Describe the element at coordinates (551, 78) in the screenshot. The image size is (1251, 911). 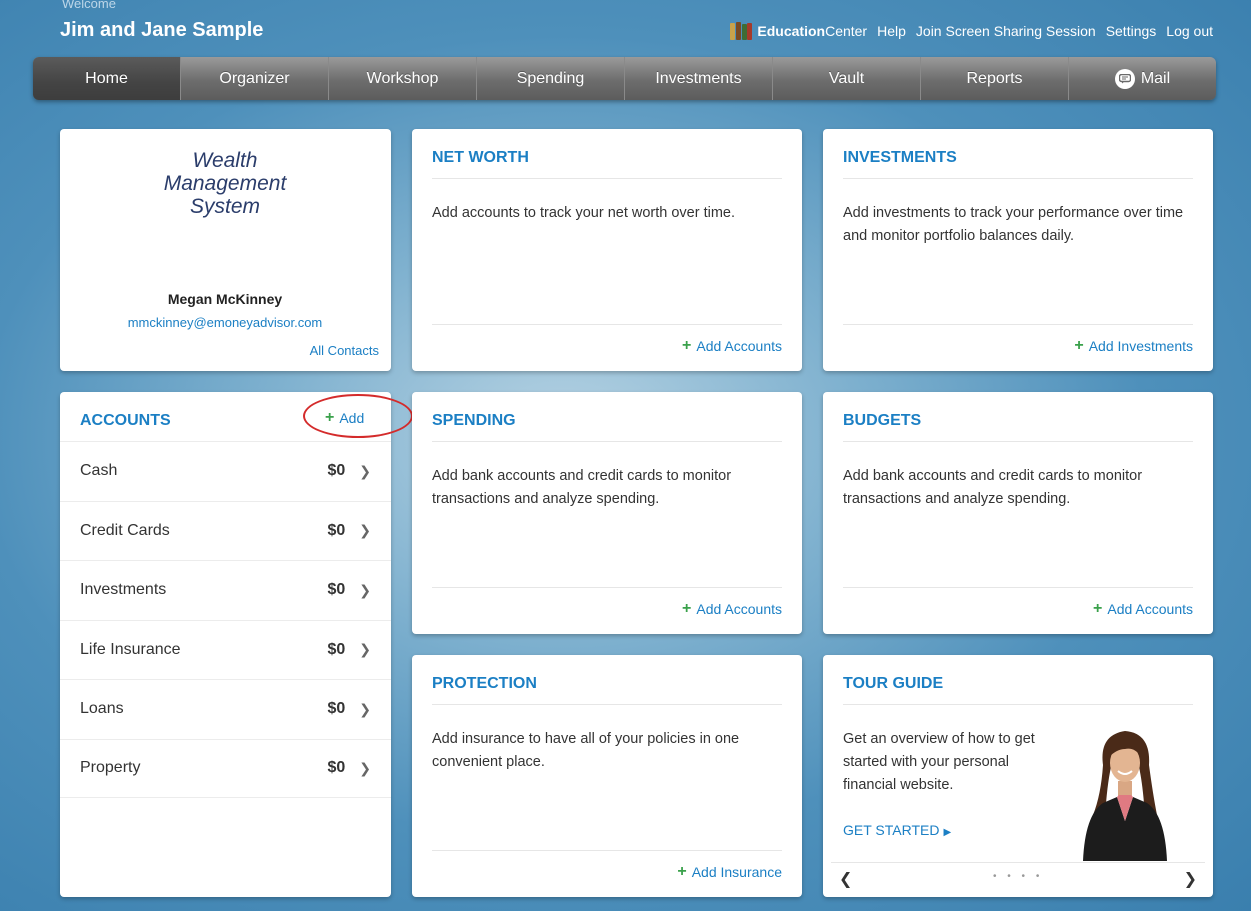
I see `tab-spending: Spending` at that location.